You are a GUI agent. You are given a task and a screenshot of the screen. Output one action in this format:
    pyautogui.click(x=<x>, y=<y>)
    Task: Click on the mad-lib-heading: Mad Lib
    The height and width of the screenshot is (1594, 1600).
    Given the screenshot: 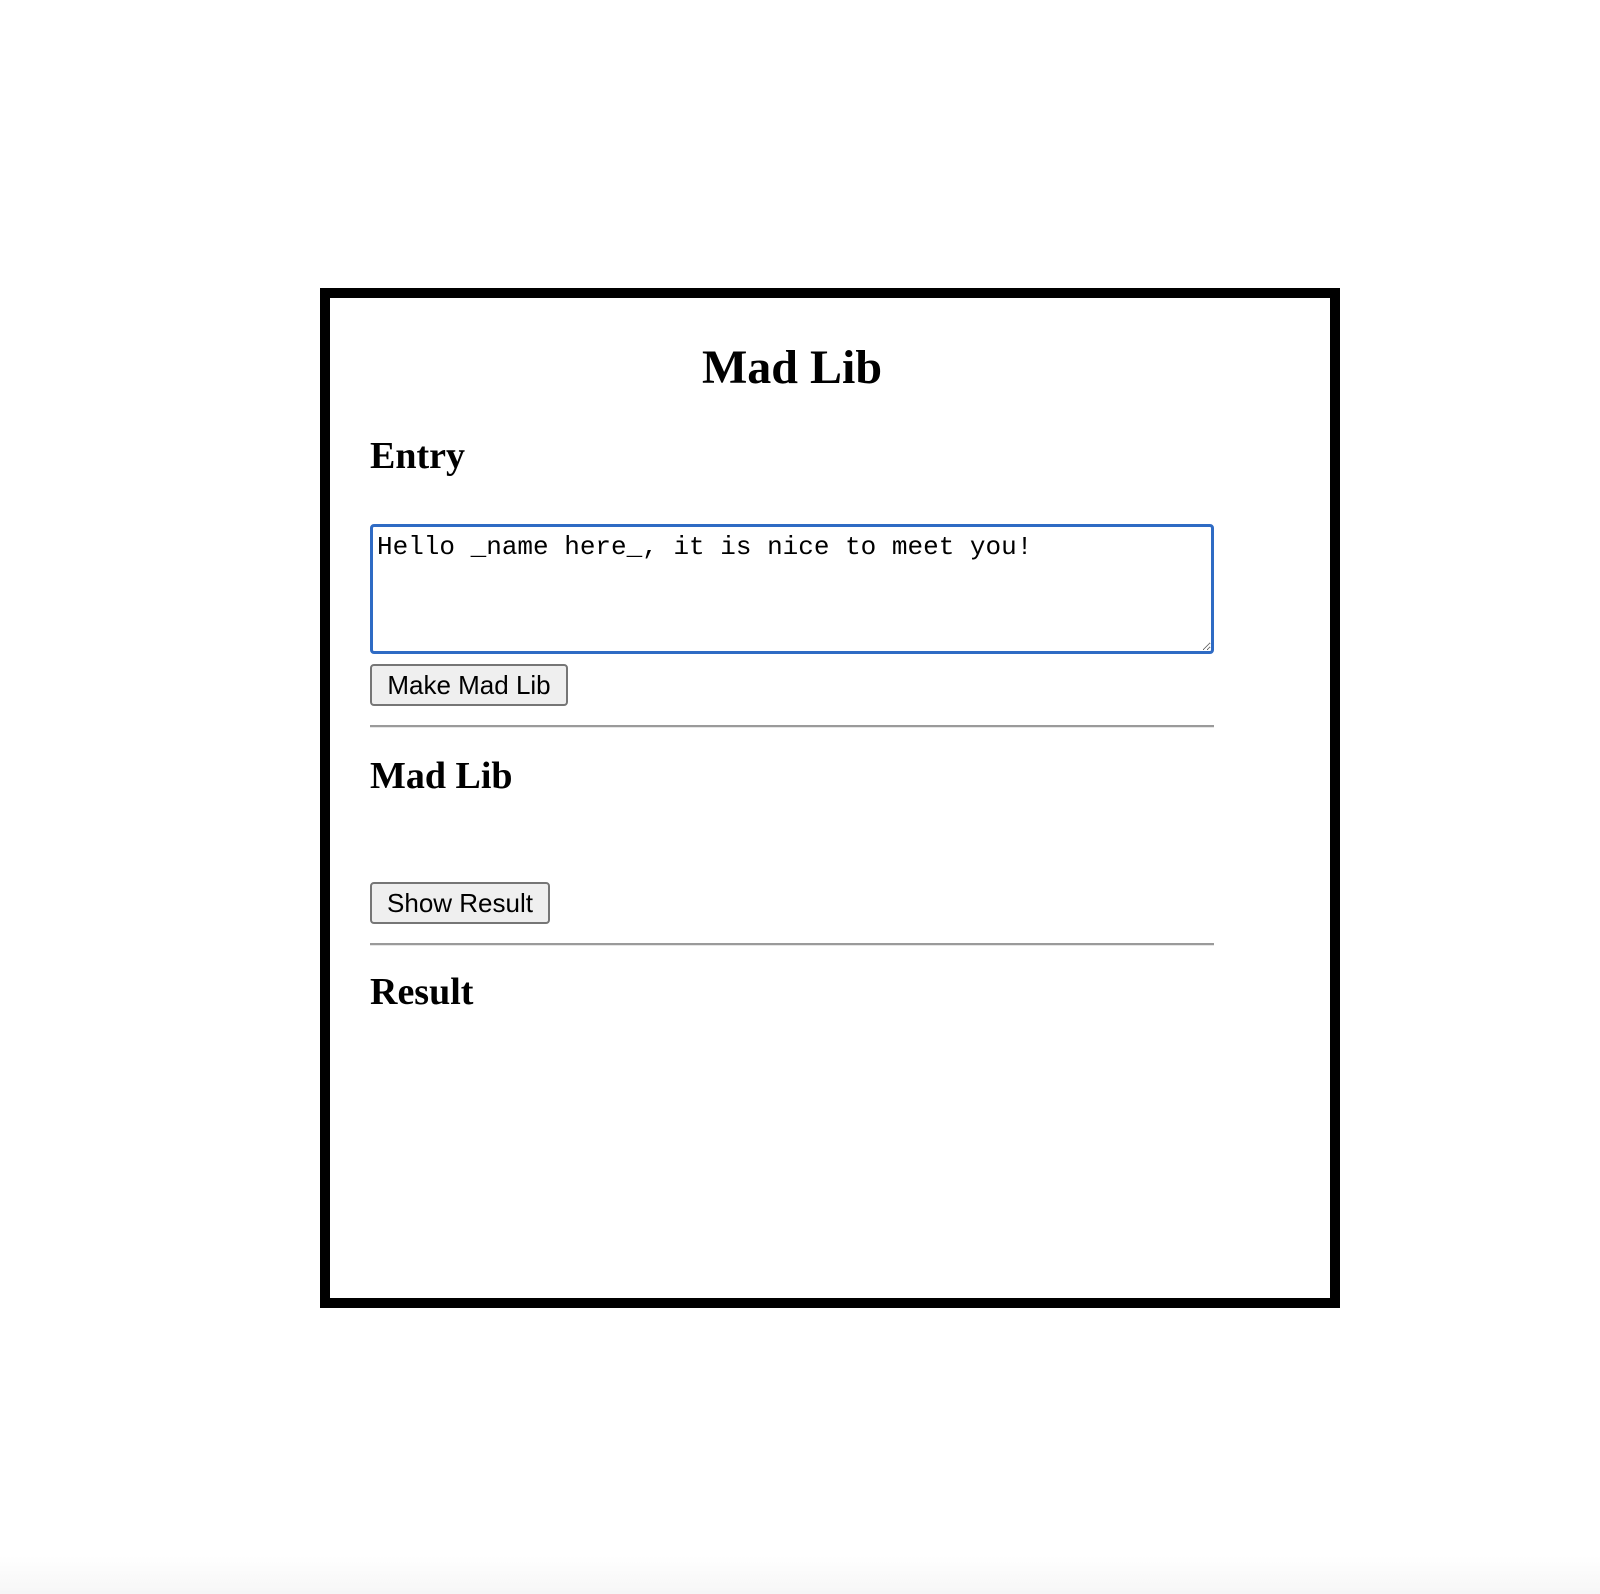 What is the action you would take?
    pyautogui.click(x=441, y=776)
    